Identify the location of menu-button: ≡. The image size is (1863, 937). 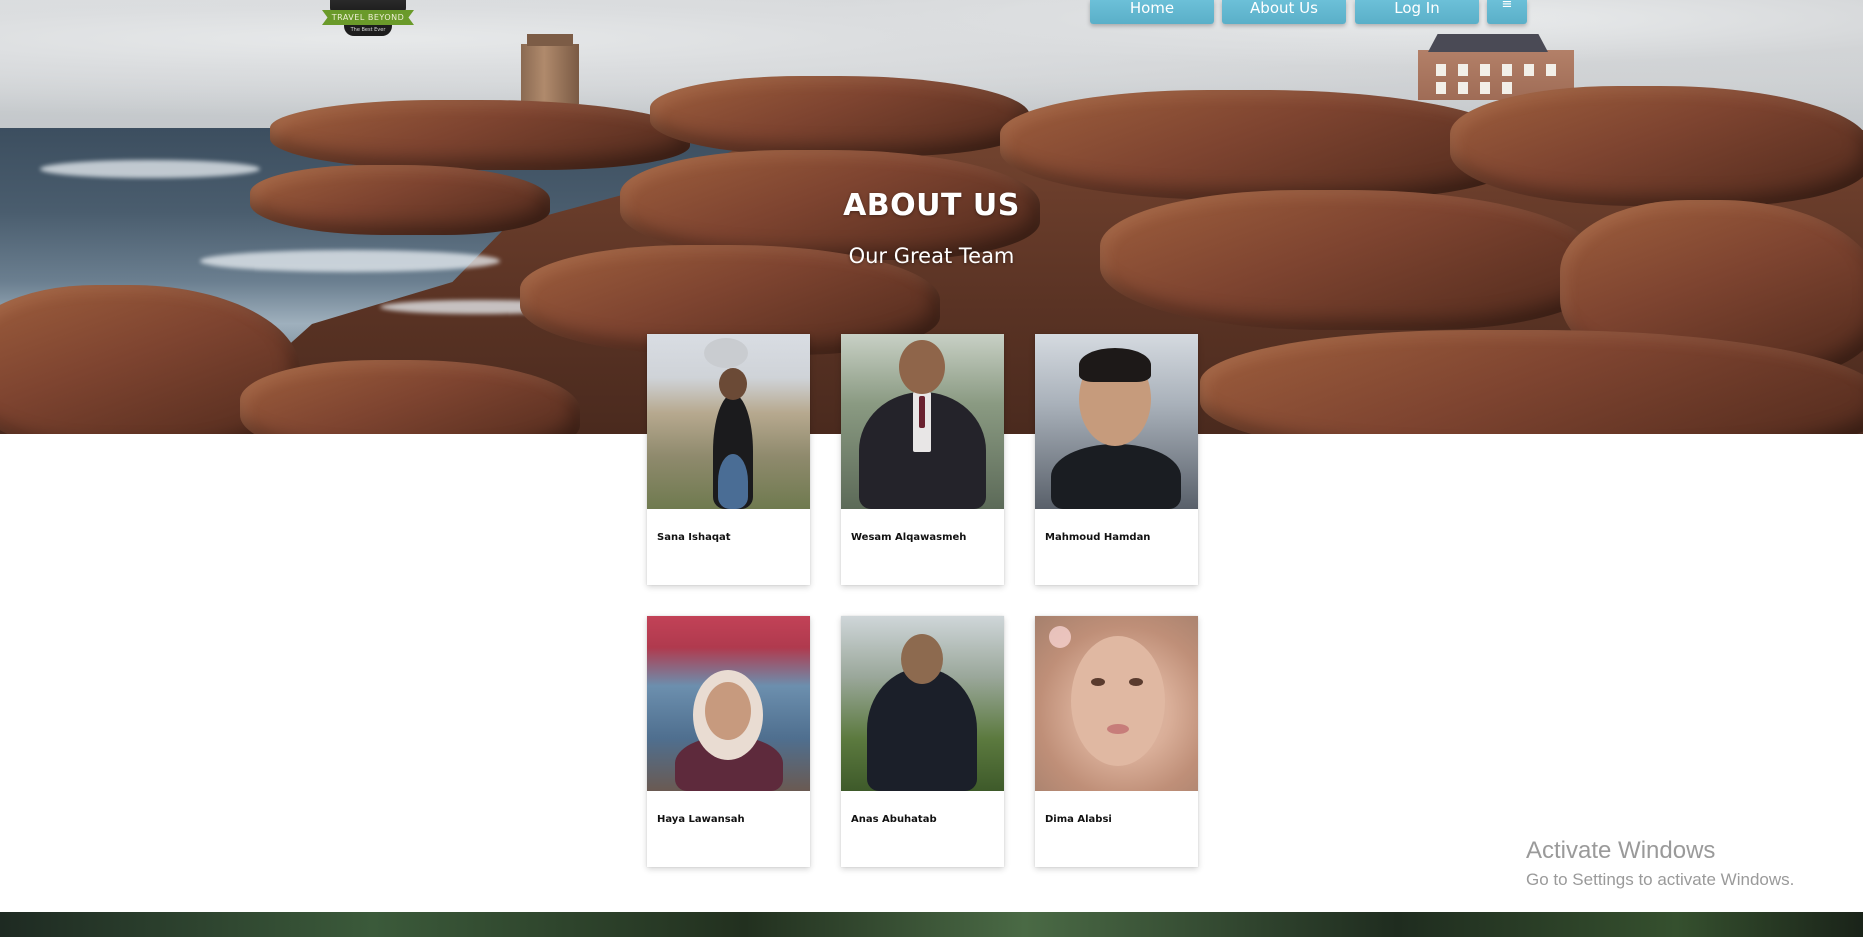
(1507, 12).